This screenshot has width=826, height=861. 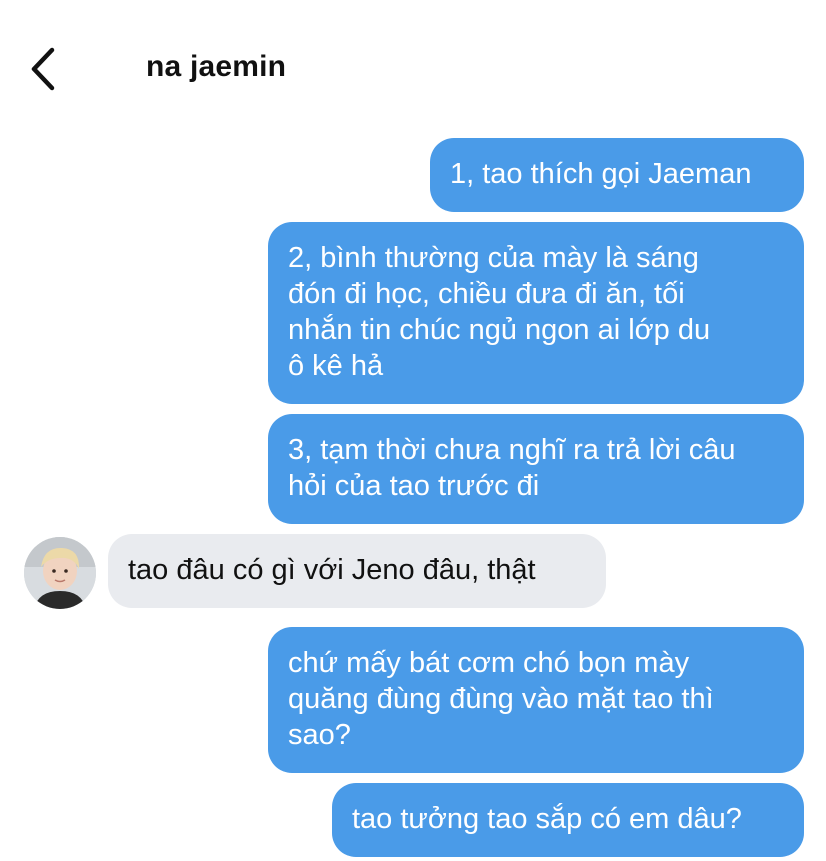 I want to click on back-button, so click(x=44, y=69).